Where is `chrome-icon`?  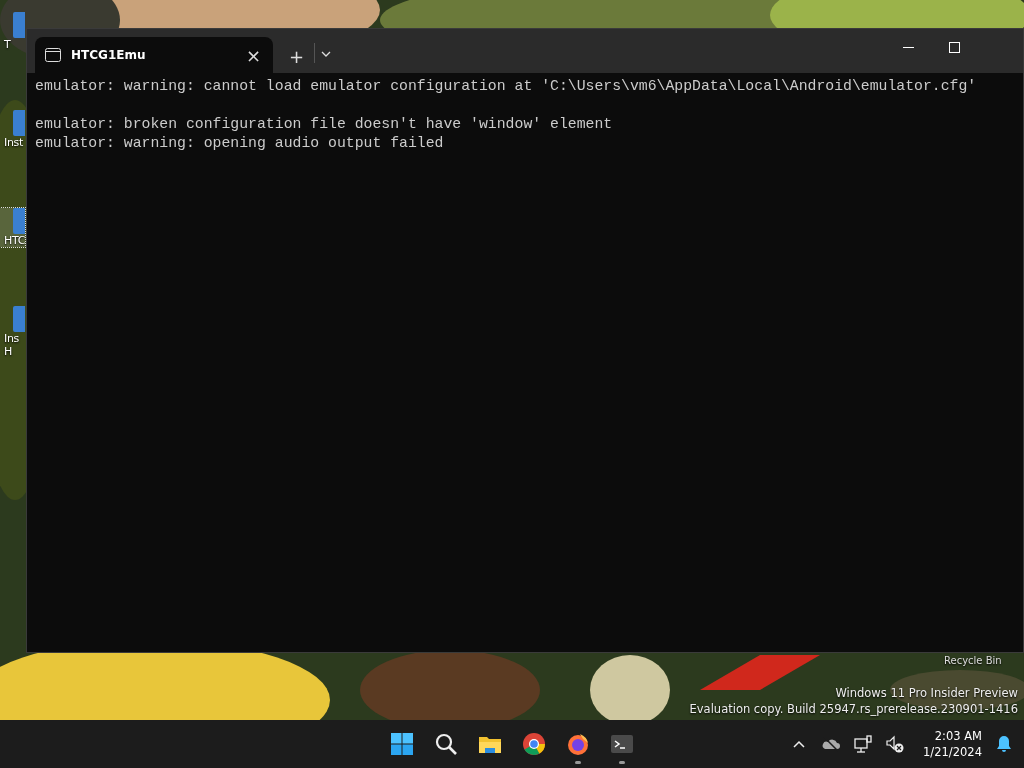 chrome-icon is located at coordinates (534, 744).